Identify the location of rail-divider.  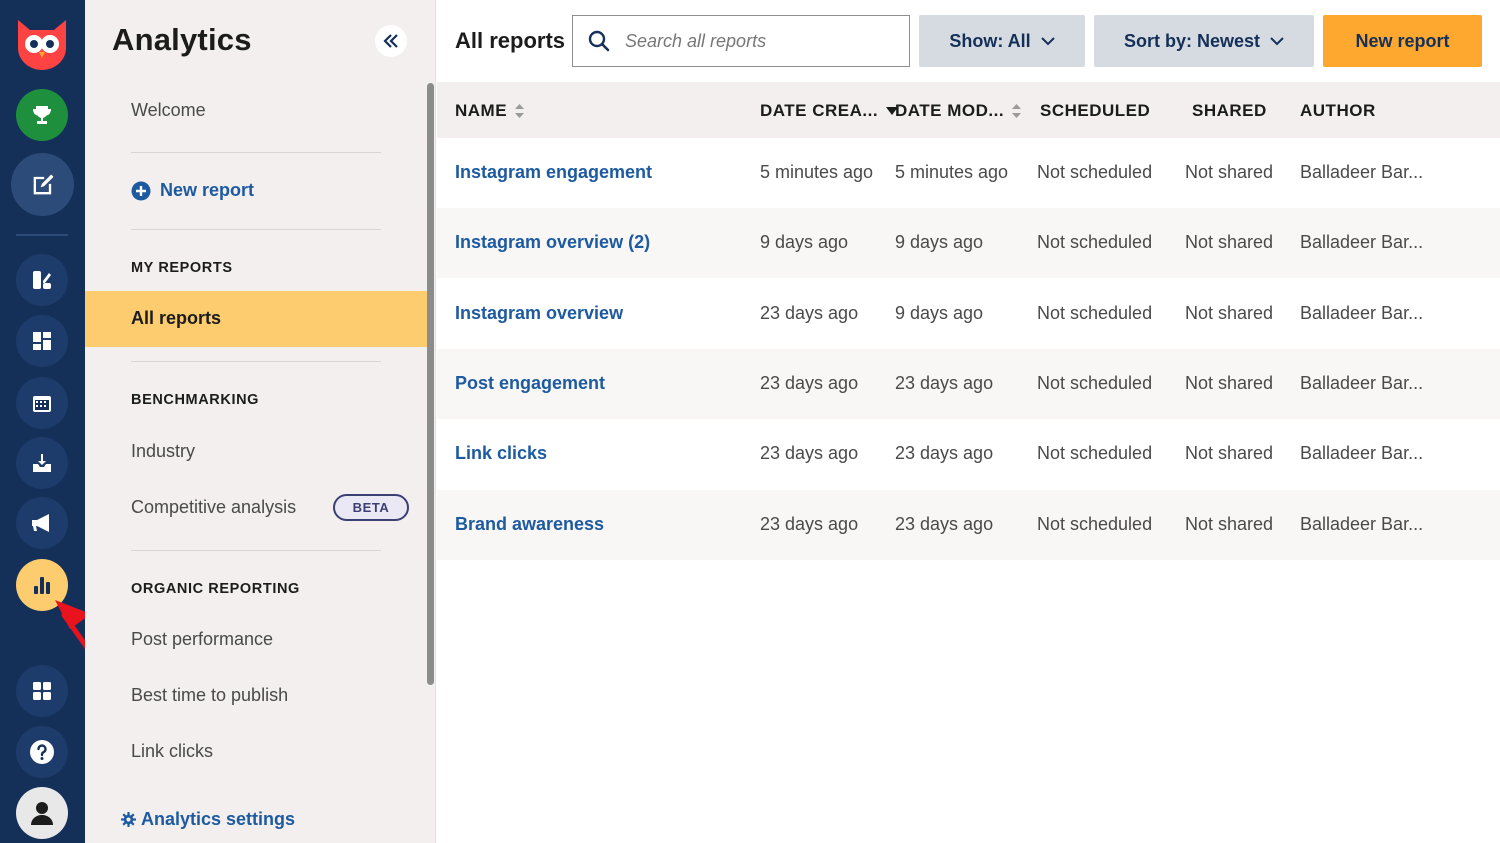
(42, 235).